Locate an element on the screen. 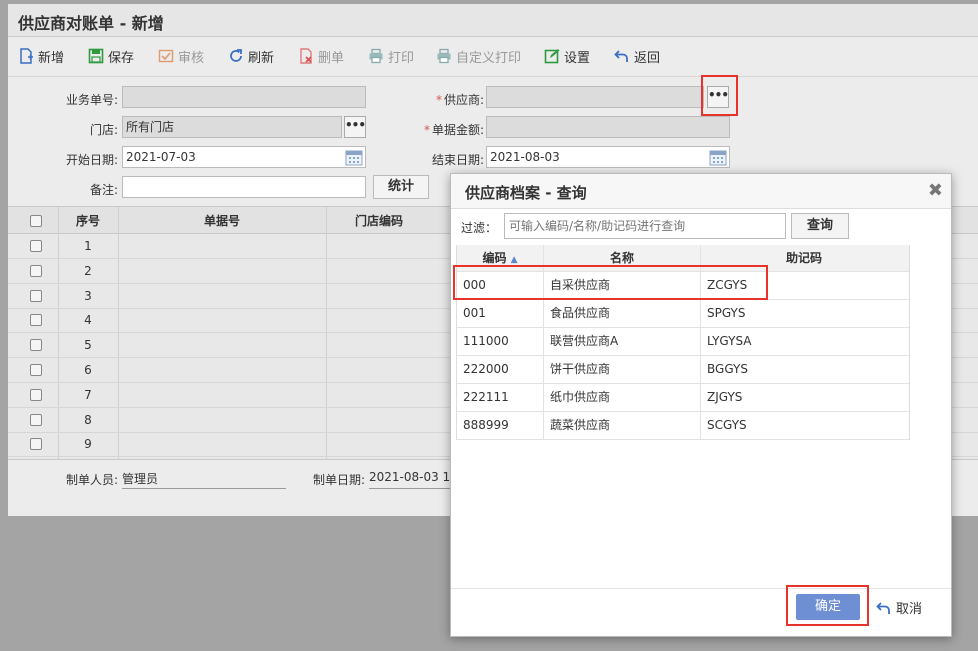  row-seq: 1 is located at coordinates (88, 246).